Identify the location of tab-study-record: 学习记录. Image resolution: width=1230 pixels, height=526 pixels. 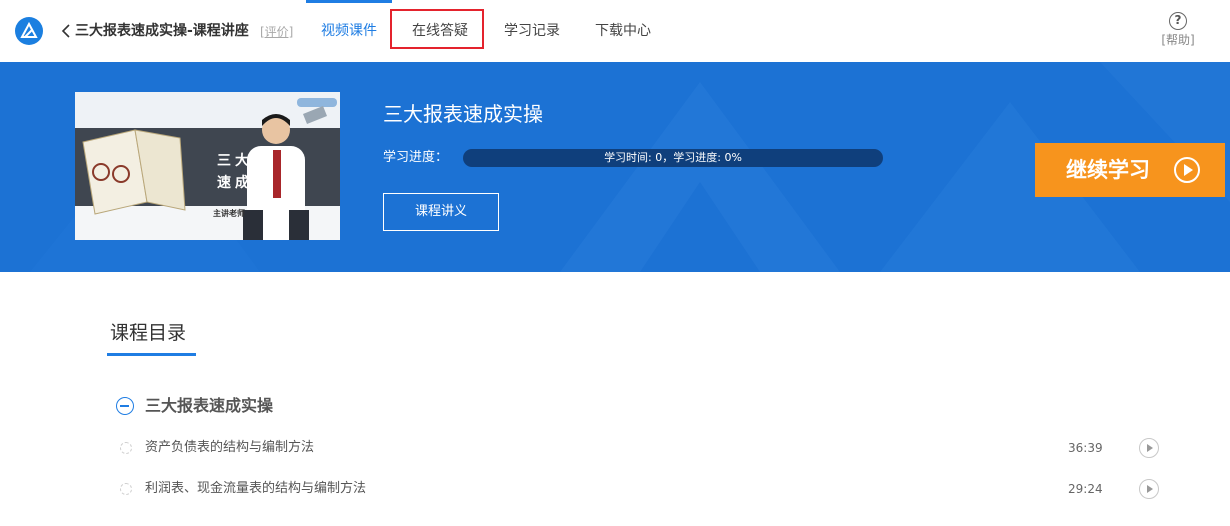
(532, 31).